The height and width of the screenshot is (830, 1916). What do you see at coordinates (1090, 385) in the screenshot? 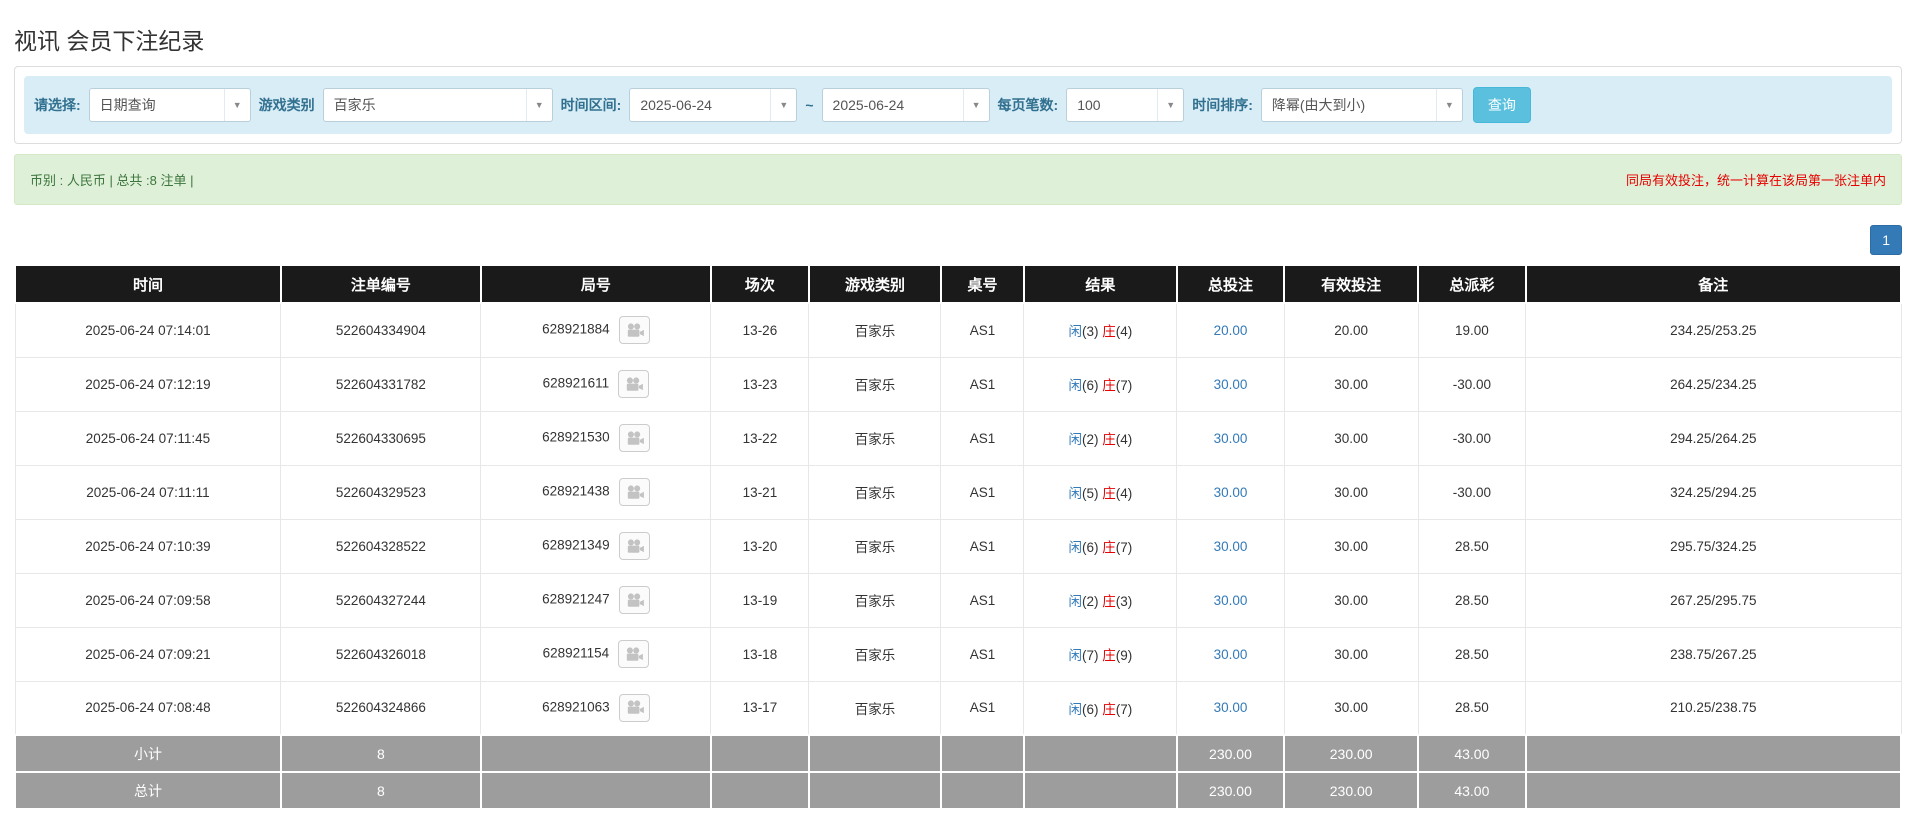
I see `result-player-value: (6)` at bounding box center [1090, 385].